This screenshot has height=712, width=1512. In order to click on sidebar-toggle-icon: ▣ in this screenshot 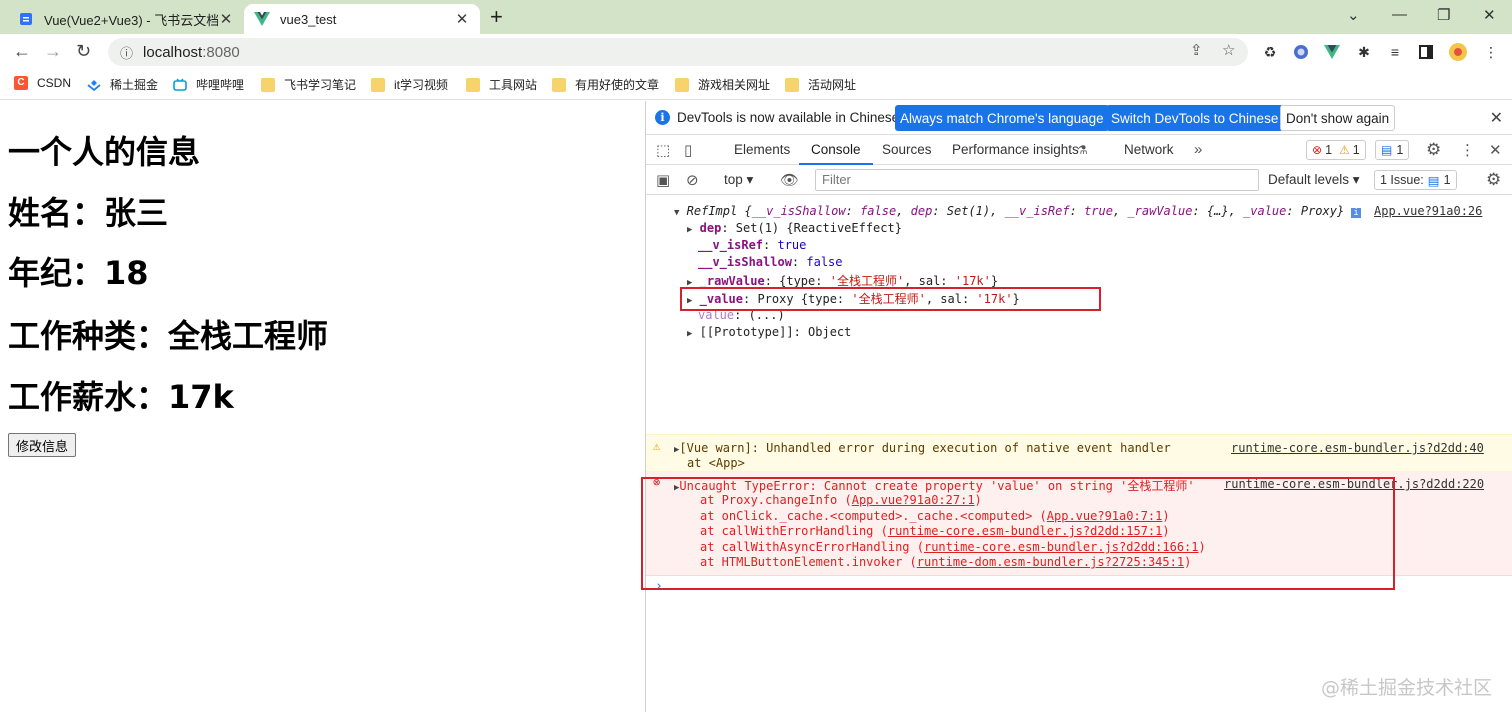, I will do `click(663, 180)`.